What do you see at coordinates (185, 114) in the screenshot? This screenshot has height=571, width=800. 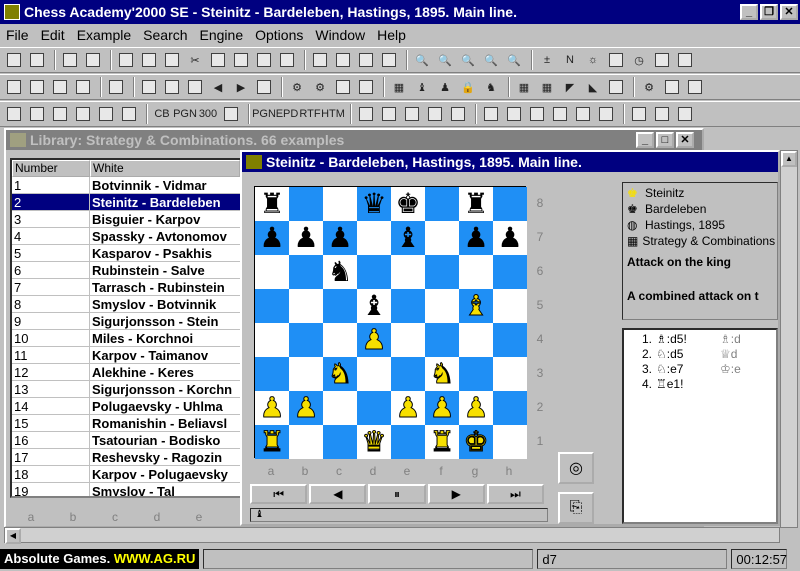 I see `pgn-format-icon: PGN` at bounding box center [185, 114].